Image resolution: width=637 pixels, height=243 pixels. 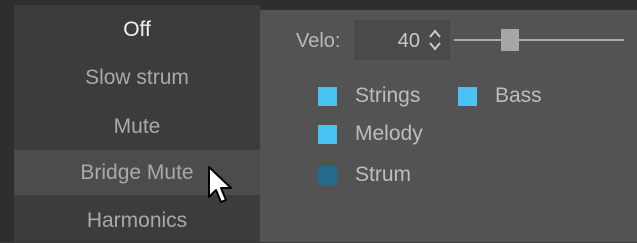 I want to click on menu-item-label: Harmonics, so click(x=137, y=220).